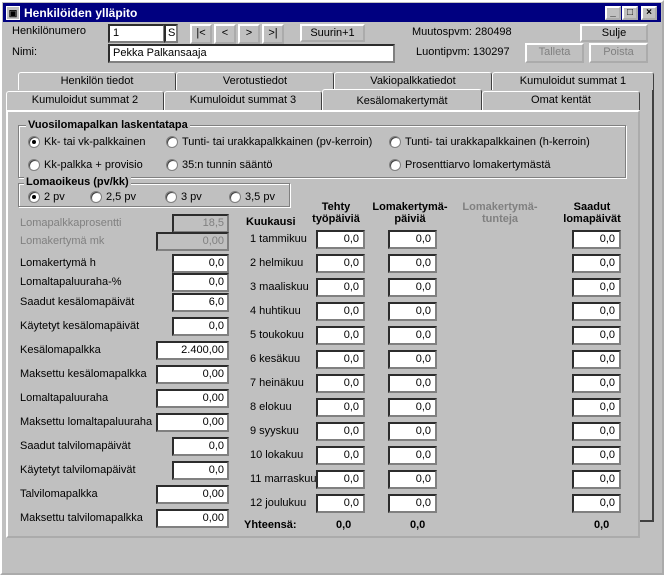 This screenshot has height=575, width=664. I want to click on employee-number-label: Henkilönumero, so click(49, 31).